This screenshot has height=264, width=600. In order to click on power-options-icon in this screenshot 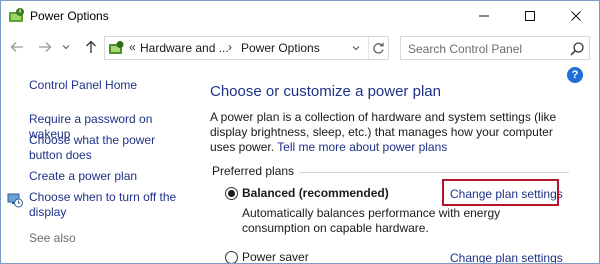, I will do `click(16, 15)`.